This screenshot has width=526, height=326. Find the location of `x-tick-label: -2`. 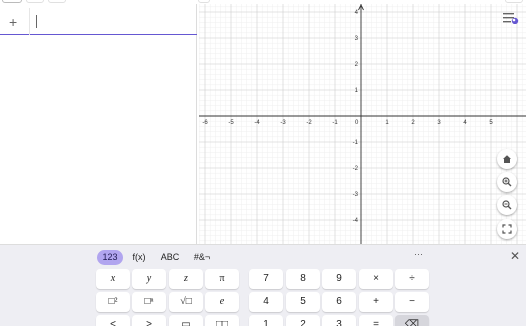

x-tick-label: -2 is located at coordinates (309, 123).